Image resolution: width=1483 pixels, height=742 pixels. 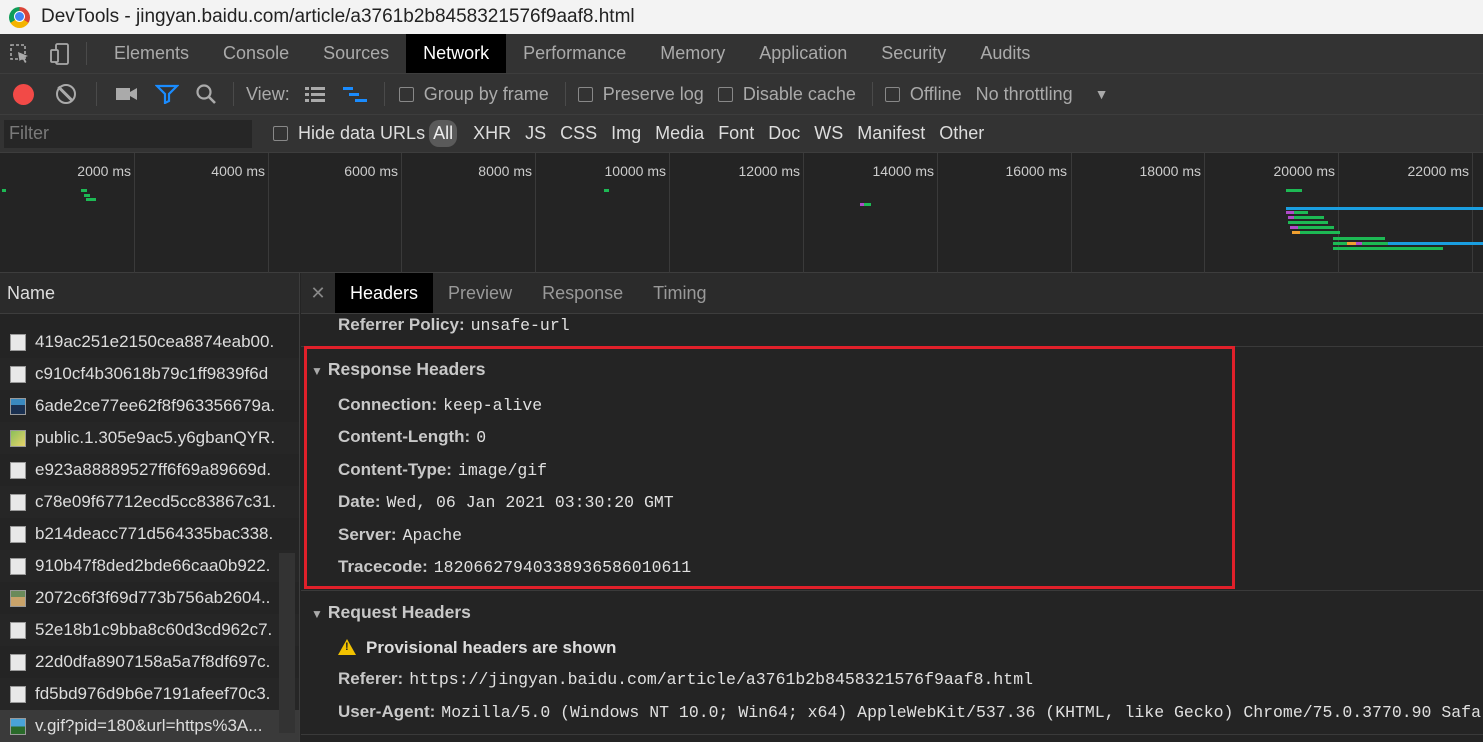 I want to click on group-by-frame-checkbox, so click(x=406, y=94).